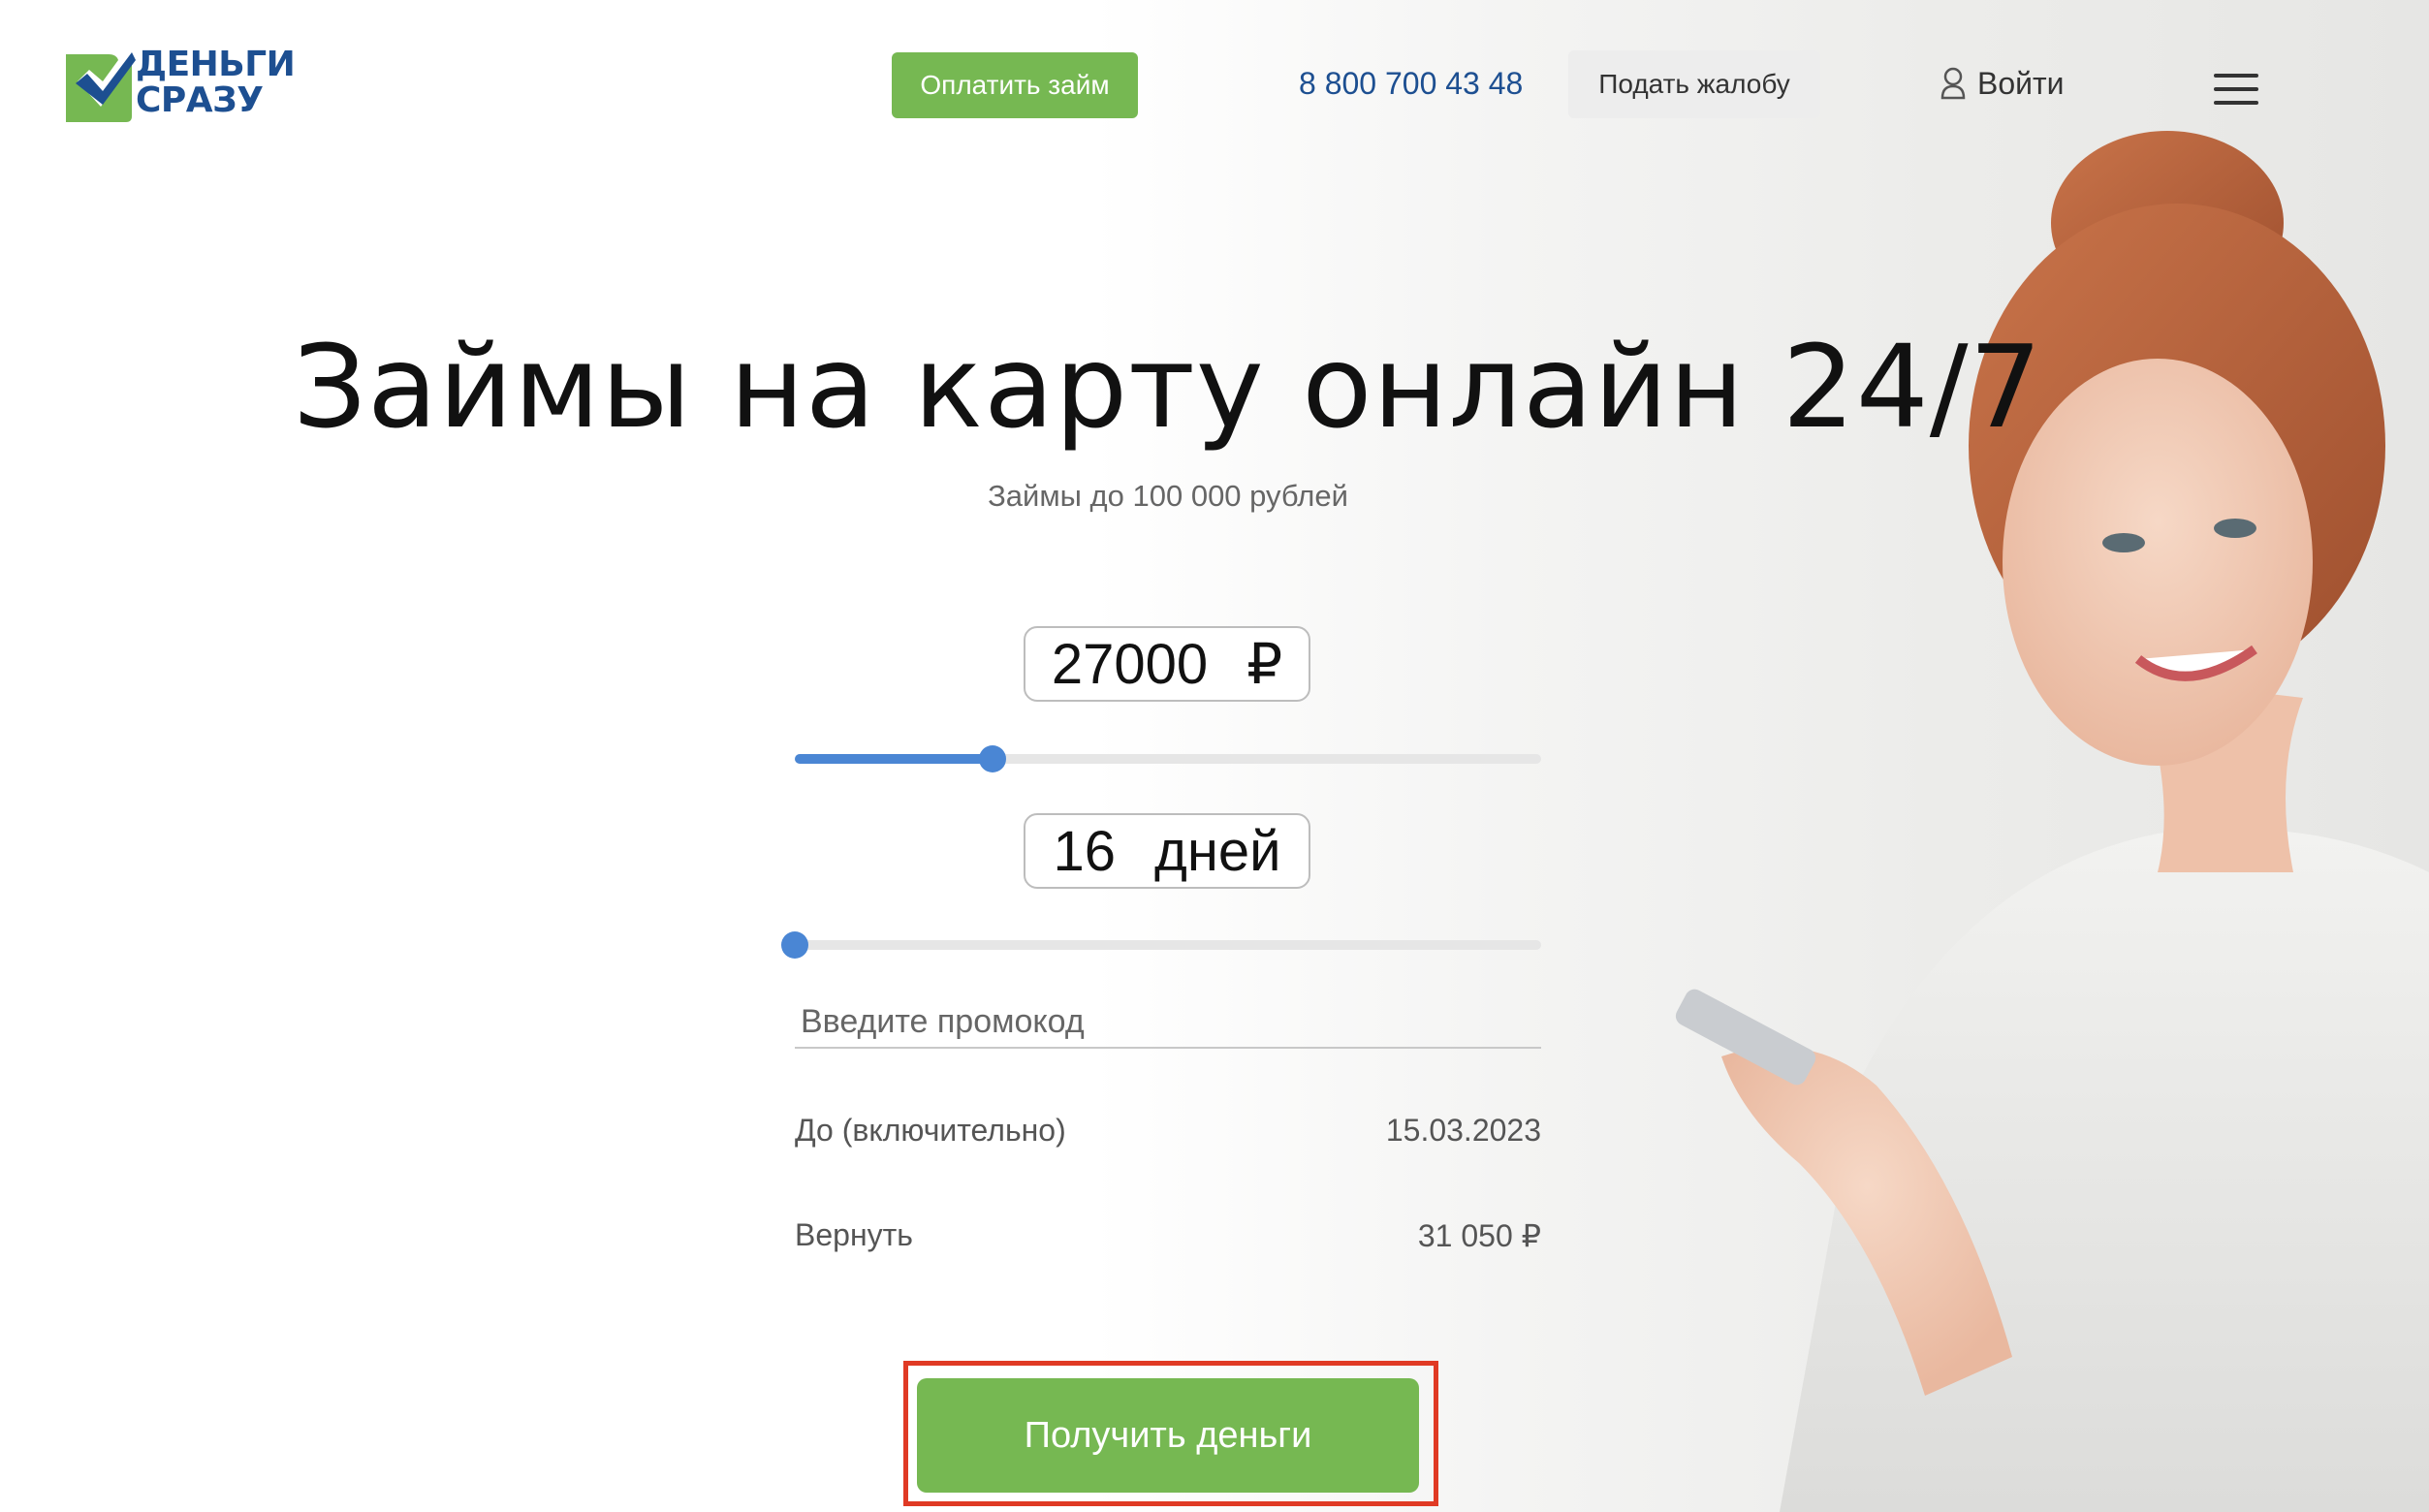 The height and width of the screenshot is (1512, 2429). Describe the element at coordinates (1168, 496) in the screenshot. I see `page-subtitle: Займы до 100 000 рублей` at that location.